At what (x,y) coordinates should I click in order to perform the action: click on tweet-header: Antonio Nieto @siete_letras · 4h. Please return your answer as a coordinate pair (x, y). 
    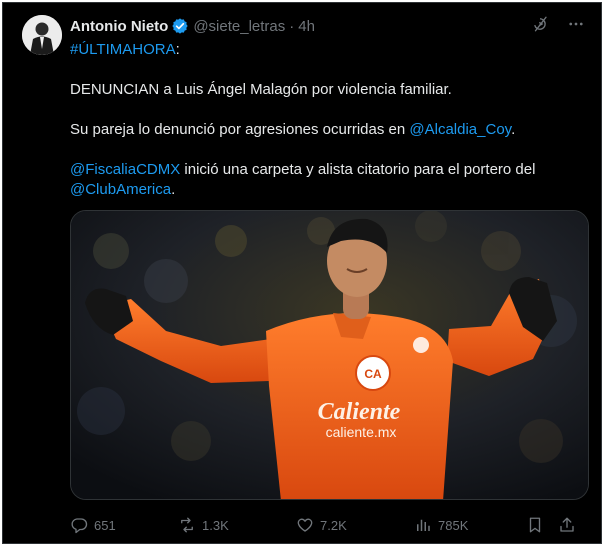
    Looking at the image, I should click on (192, 26).